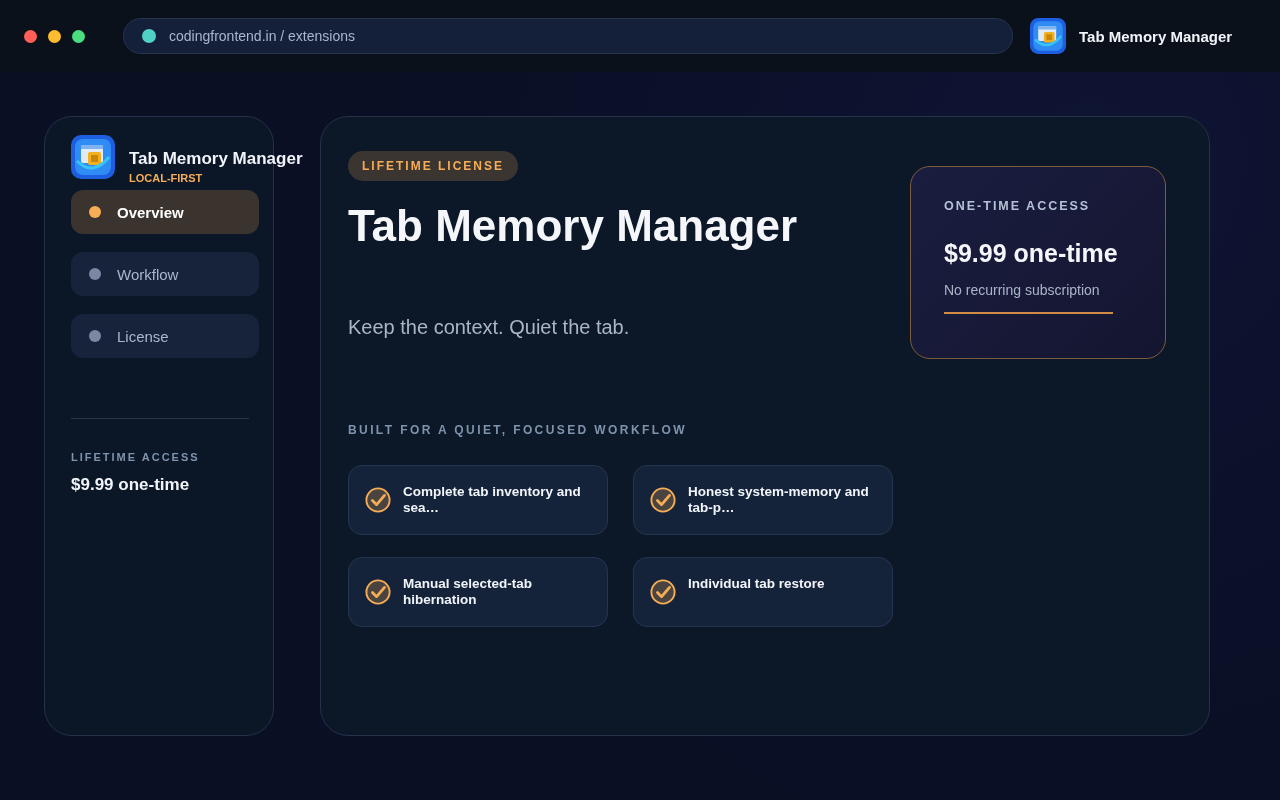 This screenshot has width=1280, height=800. I want to click on section-label: BUILT FOR A QUIET, FOCUSED WORKFLOW, so click(517, 429).